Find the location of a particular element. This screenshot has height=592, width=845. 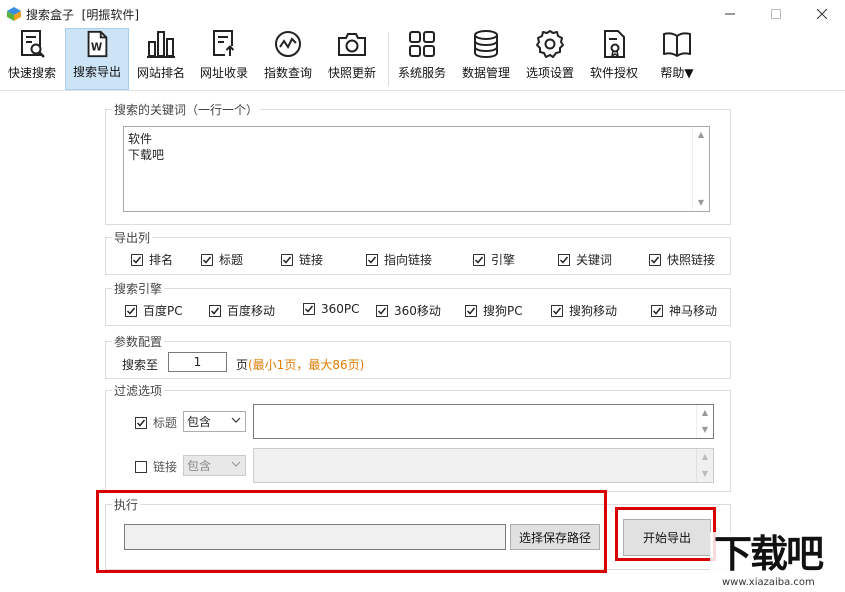

toolbar-data-management: 数据管理 is located at coordinates (486, 59).